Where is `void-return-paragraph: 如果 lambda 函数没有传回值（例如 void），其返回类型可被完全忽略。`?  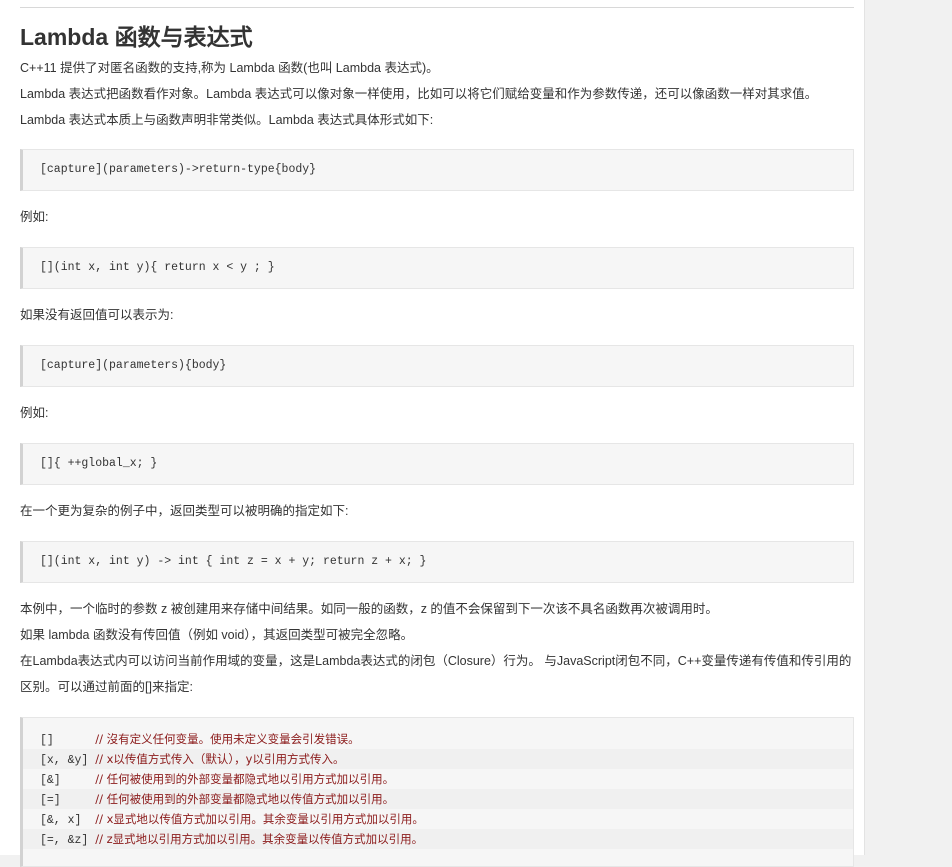 void-return-paragraph: 如果 lambda 函数没有传回值（例如 void），其返回类型可被完全忽略。 is located at coordinates (217, 635).